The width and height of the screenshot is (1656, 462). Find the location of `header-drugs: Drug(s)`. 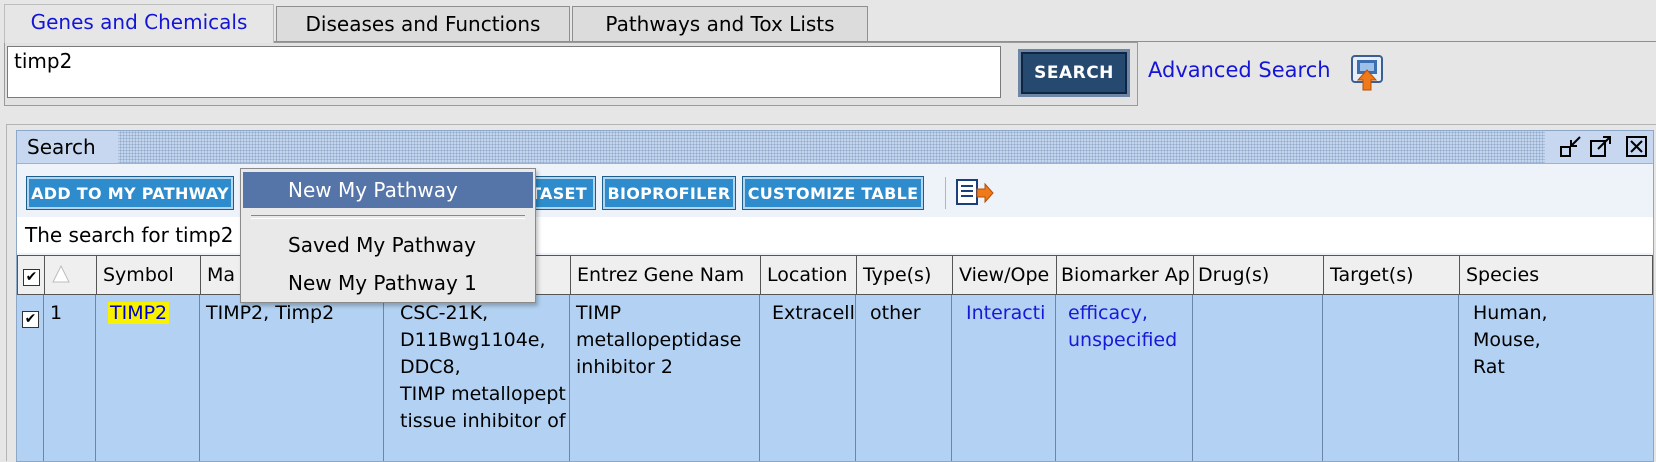

header-drugs: Drug(s) is located at coordinates (1259, 275).